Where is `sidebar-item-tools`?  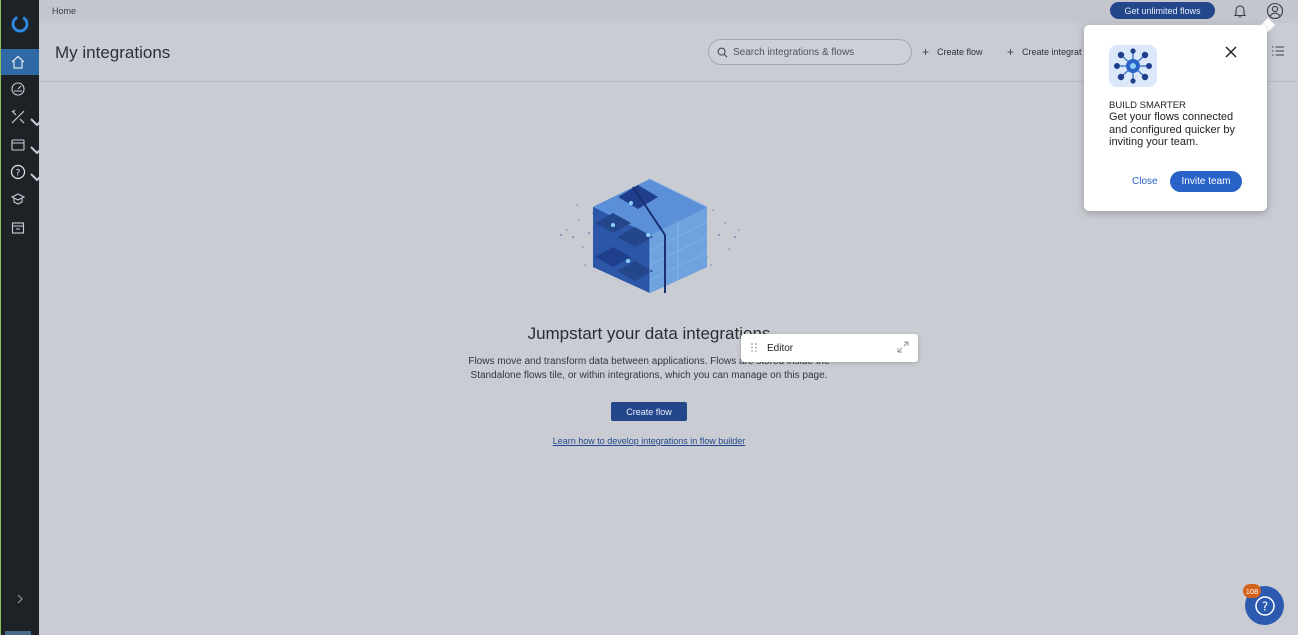 sidebar-item-tools is located at coordinates (22, 117).